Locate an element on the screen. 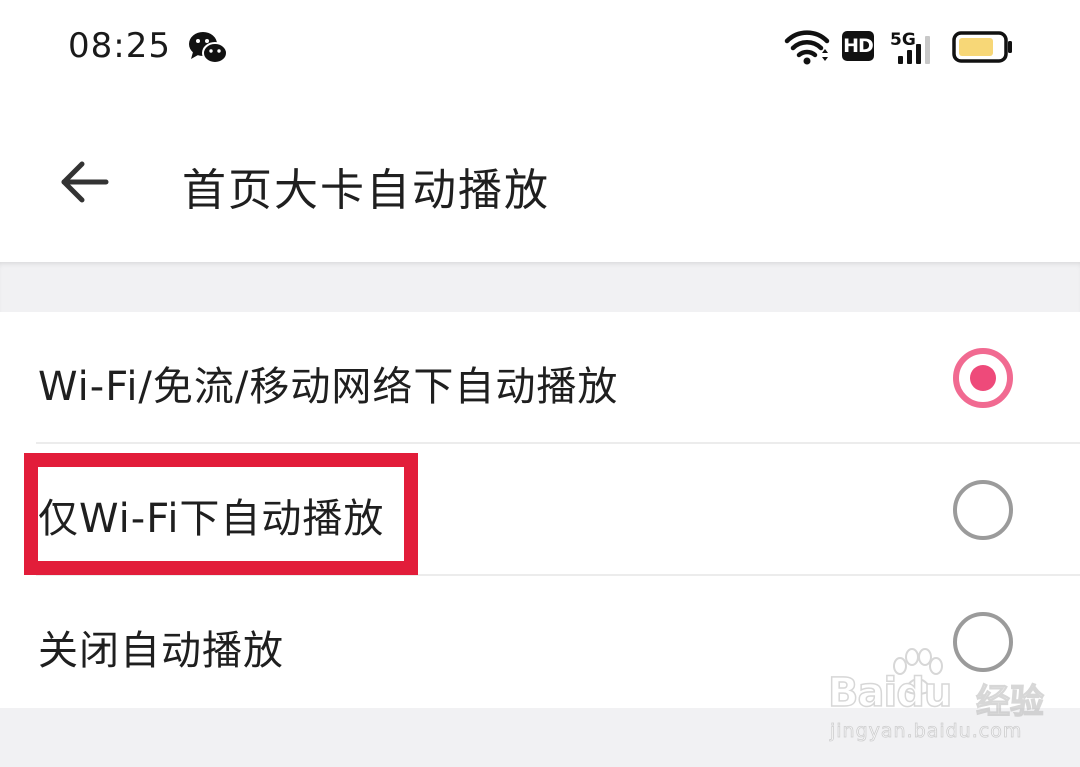 The image size is (1080, 767). watermark-url: jingyan.baidu.com is located at coordinates (926, 731).